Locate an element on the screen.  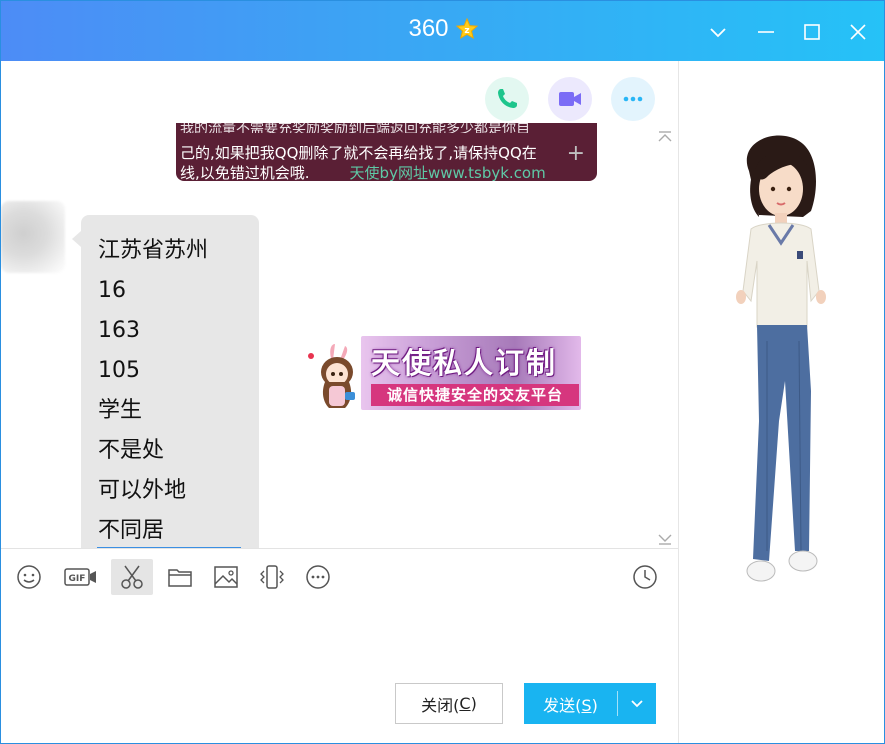
gif-button: GIF is located at coordinates (81, 577).